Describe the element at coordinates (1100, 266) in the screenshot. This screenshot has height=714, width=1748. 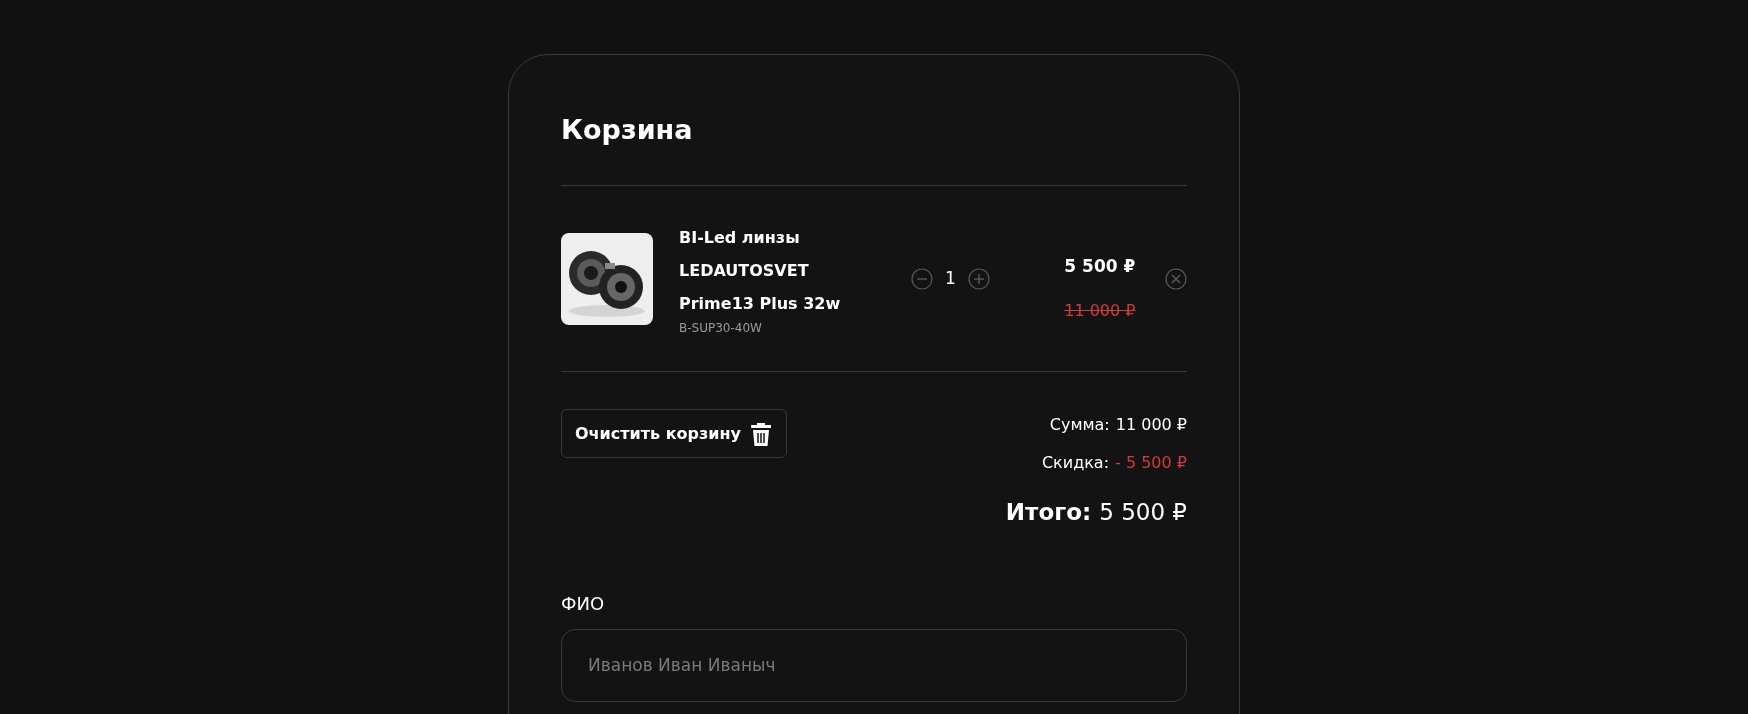
I see `price: 5 500 ₽` at that location.